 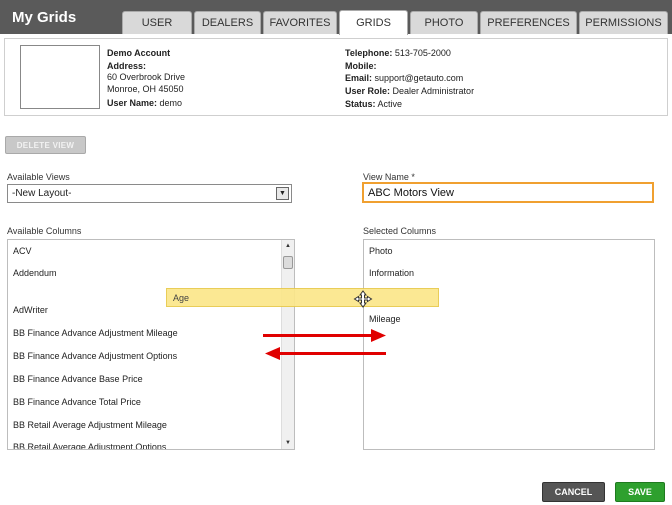 What do you see at coordinates (391, 273) in the screenshot?
I see `list-item: Information` at bounding box center [391, 273].